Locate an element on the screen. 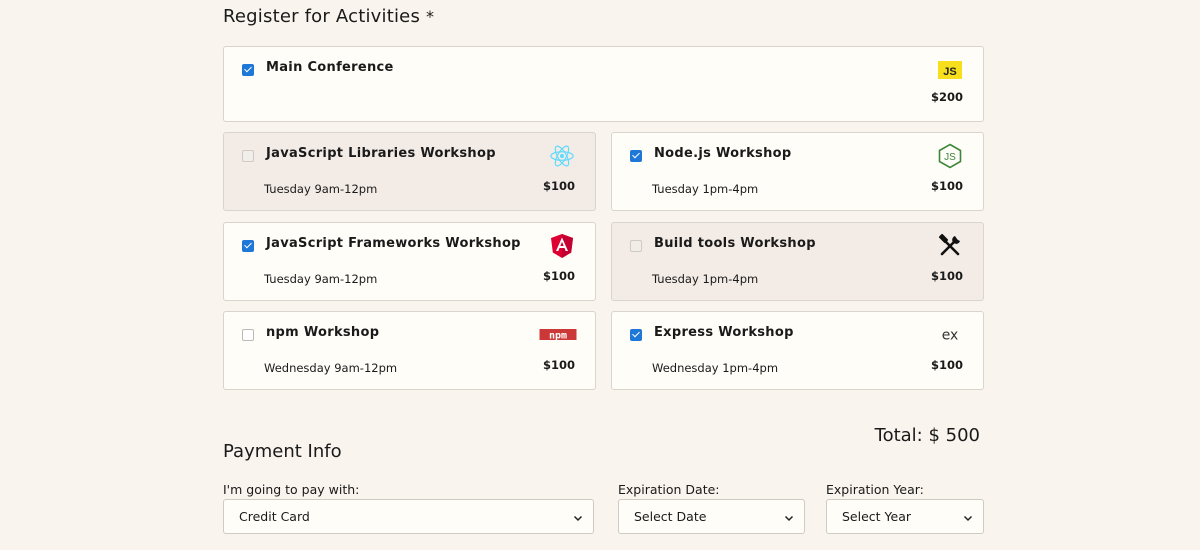  js-libraries-checkbox is located at coordinates (248, 156).